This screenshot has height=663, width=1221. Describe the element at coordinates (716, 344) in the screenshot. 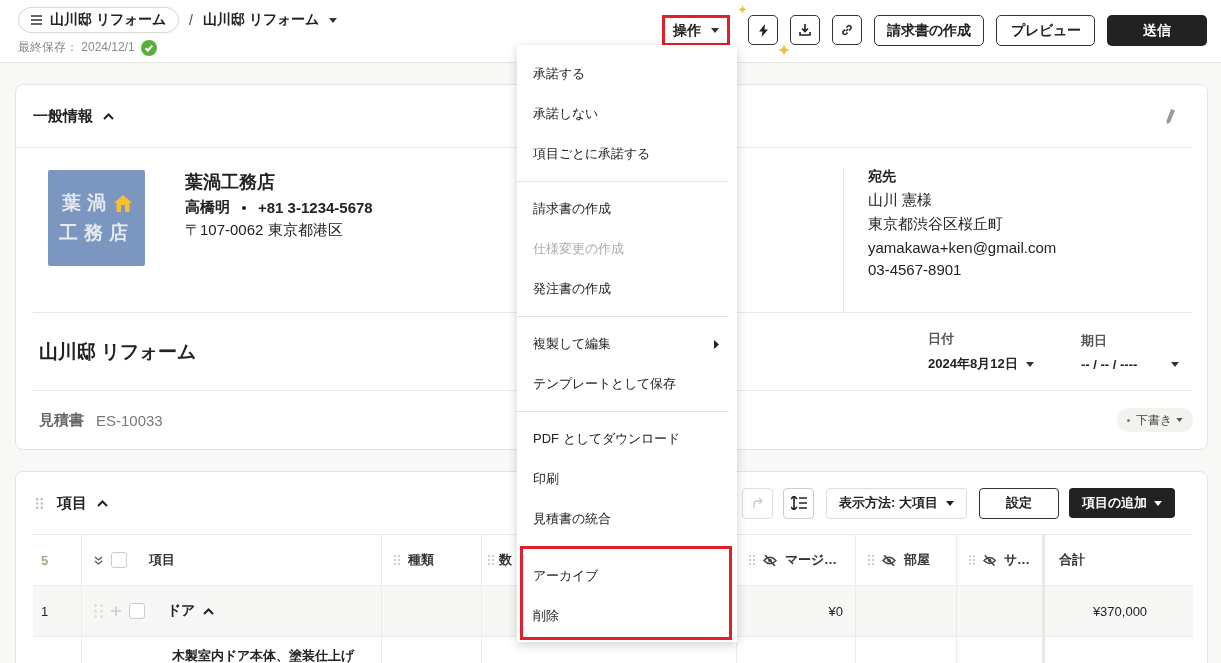

I see `submenu-arrow-icon` at that location.